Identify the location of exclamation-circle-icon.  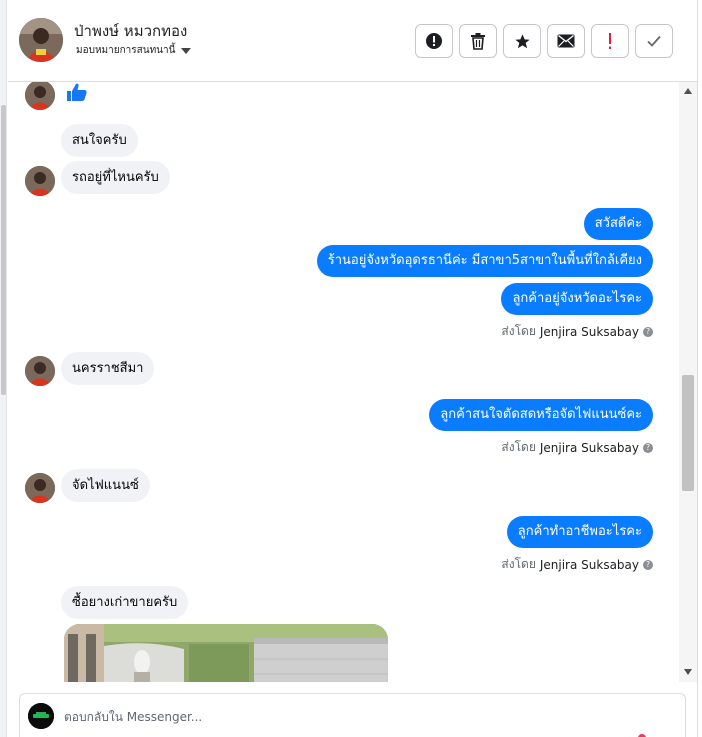
(434, 41).